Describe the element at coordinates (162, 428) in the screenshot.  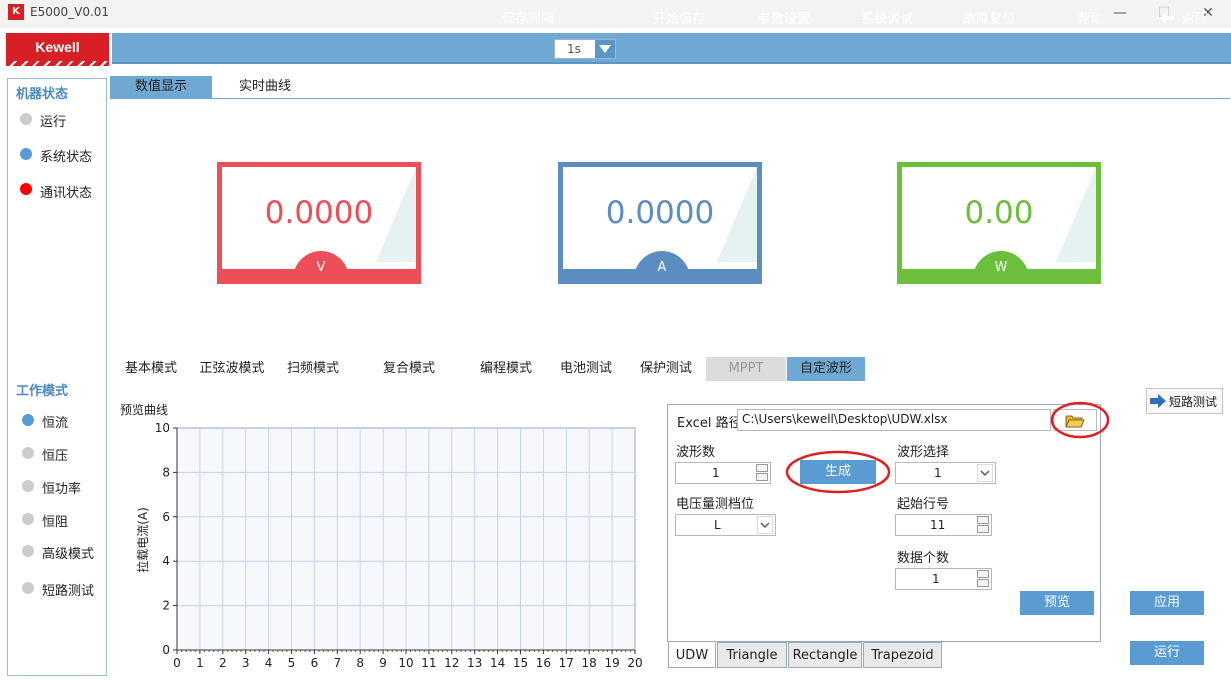
I see `y-tick-label: 10` at that location.